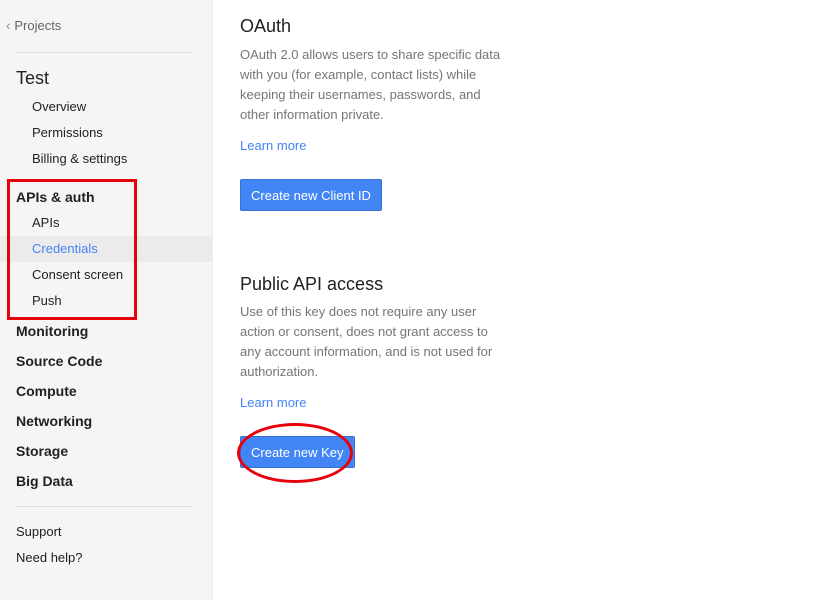 This screenshot has width=830, height=600. Describe the element at coordinates (67, 132) in the screenshot. I see `sidebar-item-permissions: Permissions` at that location.